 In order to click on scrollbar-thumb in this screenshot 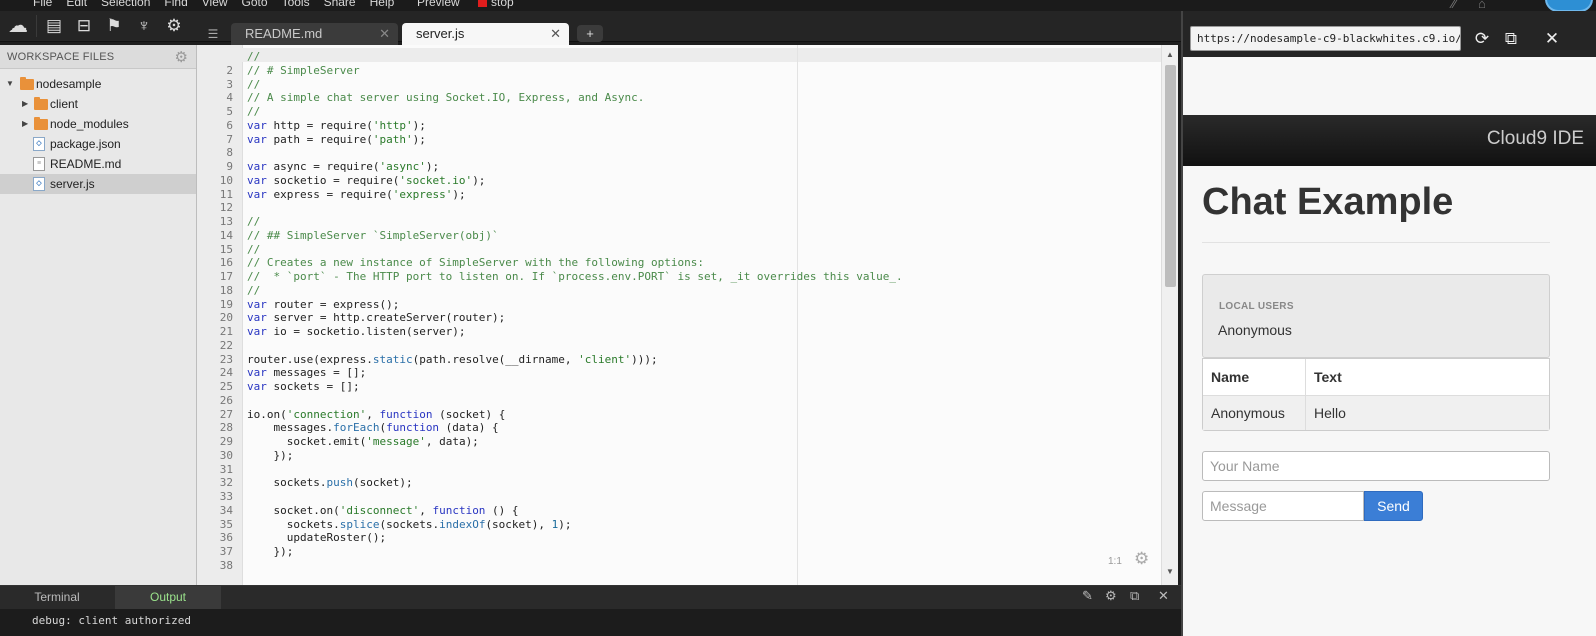, I will do `click(1170, 176)`.